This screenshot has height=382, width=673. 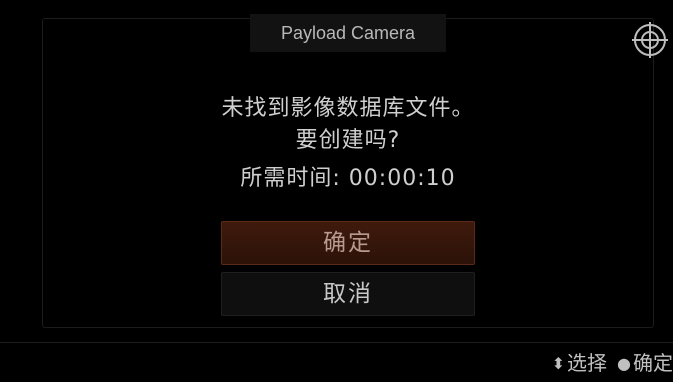 What do you see at coordinates (348, 294) in the screenshot?
I see `cancel-button: 取消` at bounding box center [348, 294].